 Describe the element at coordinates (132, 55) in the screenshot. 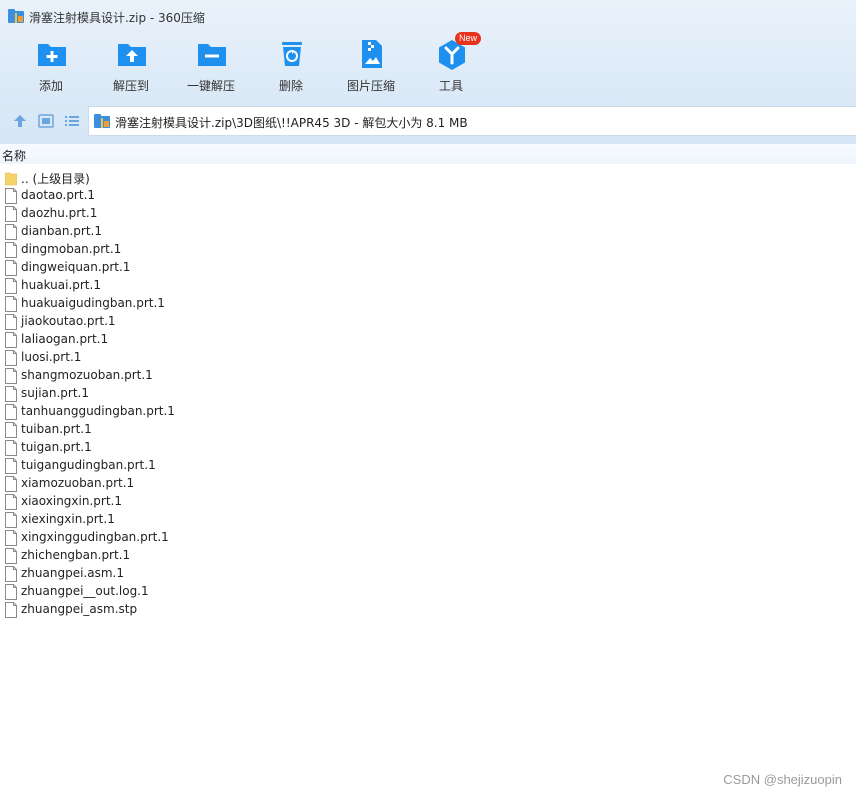

I see `extract-to-icon` at that location.